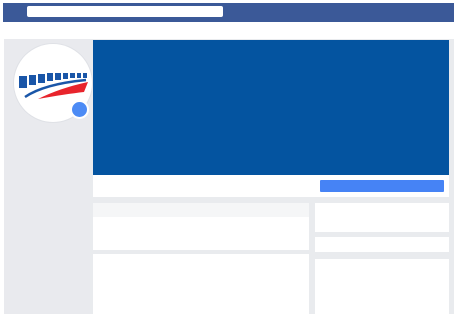 Image resolution: width=454 pixels, height=316 pixels. What do you see at coordinates (382, 217) in the screenshot?
I see `intro-card` at bounding box center [382, 217].